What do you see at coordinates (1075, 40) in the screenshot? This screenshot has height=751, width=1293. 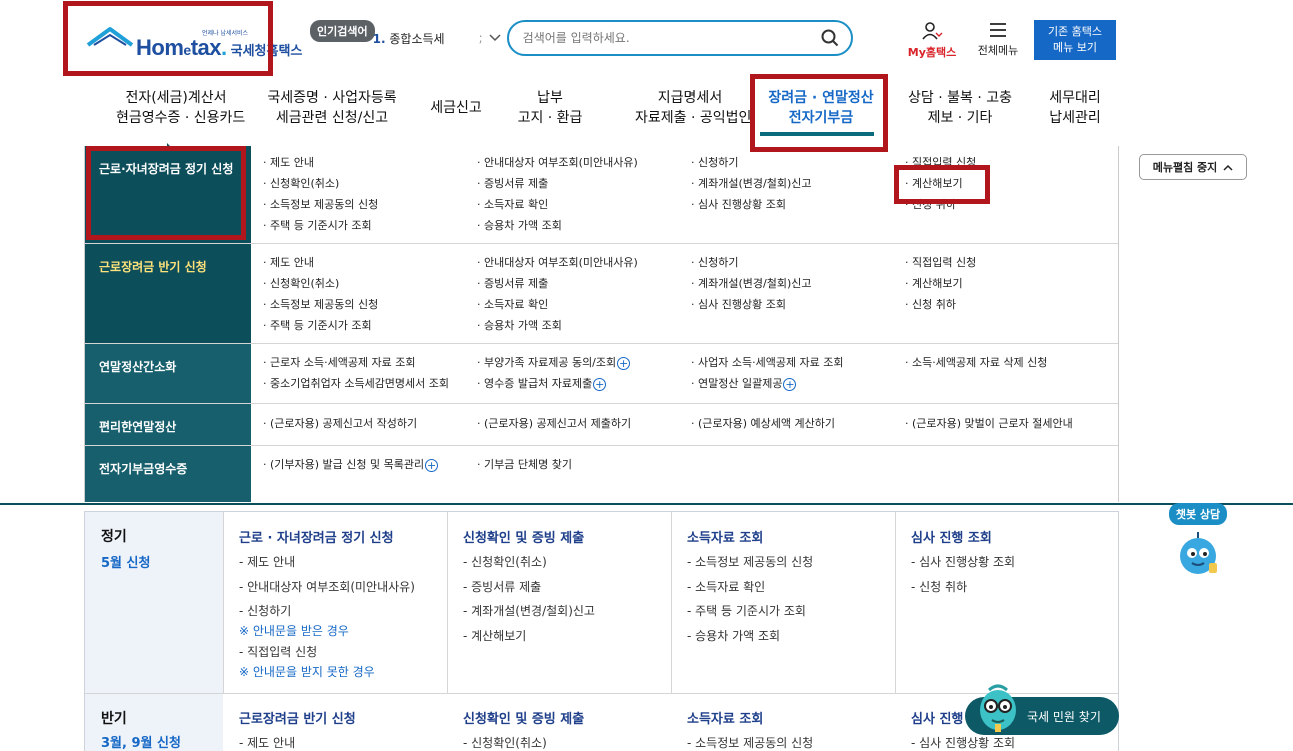 I see `old-hometax-menu-button: 기존 홈택스 메뉴 보기` at bounding box center [1075, 40].